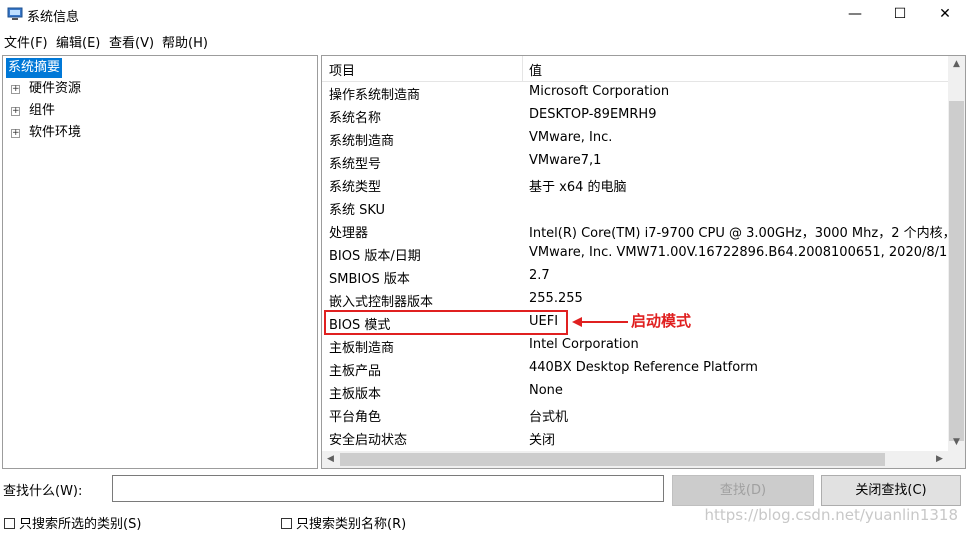 The width and height of the screenshot is (966, 534). I want to click on table-row: 主板产品 440BX Desktop Reference Platform, so click(635, 368).